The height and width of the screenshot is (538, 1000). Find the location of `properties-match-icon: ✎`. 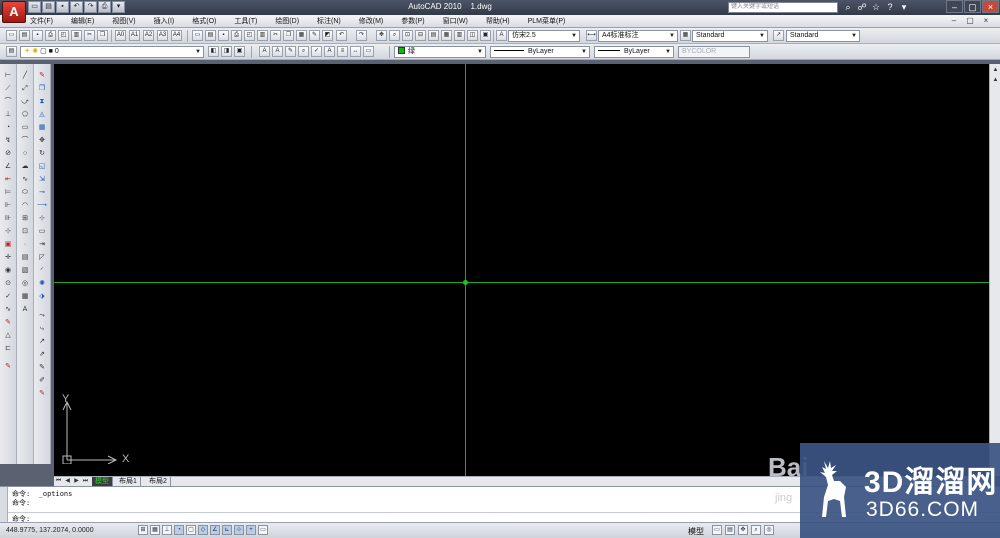

properties-match-icon: ✎ is located at coordinates (42, 393).